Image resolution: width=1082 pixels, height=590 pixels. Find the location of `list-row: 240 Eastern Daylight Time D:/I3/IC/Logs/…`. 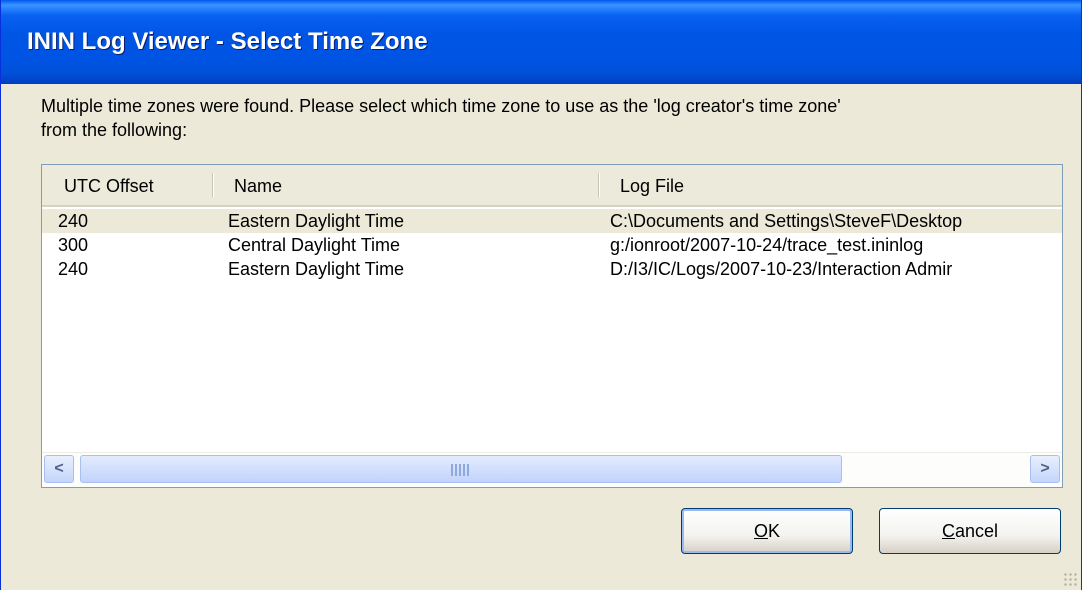

list-row: 240 Eastern Daylight Time D:/I3/IC/Logs/… is located at coordinates (552, 269).